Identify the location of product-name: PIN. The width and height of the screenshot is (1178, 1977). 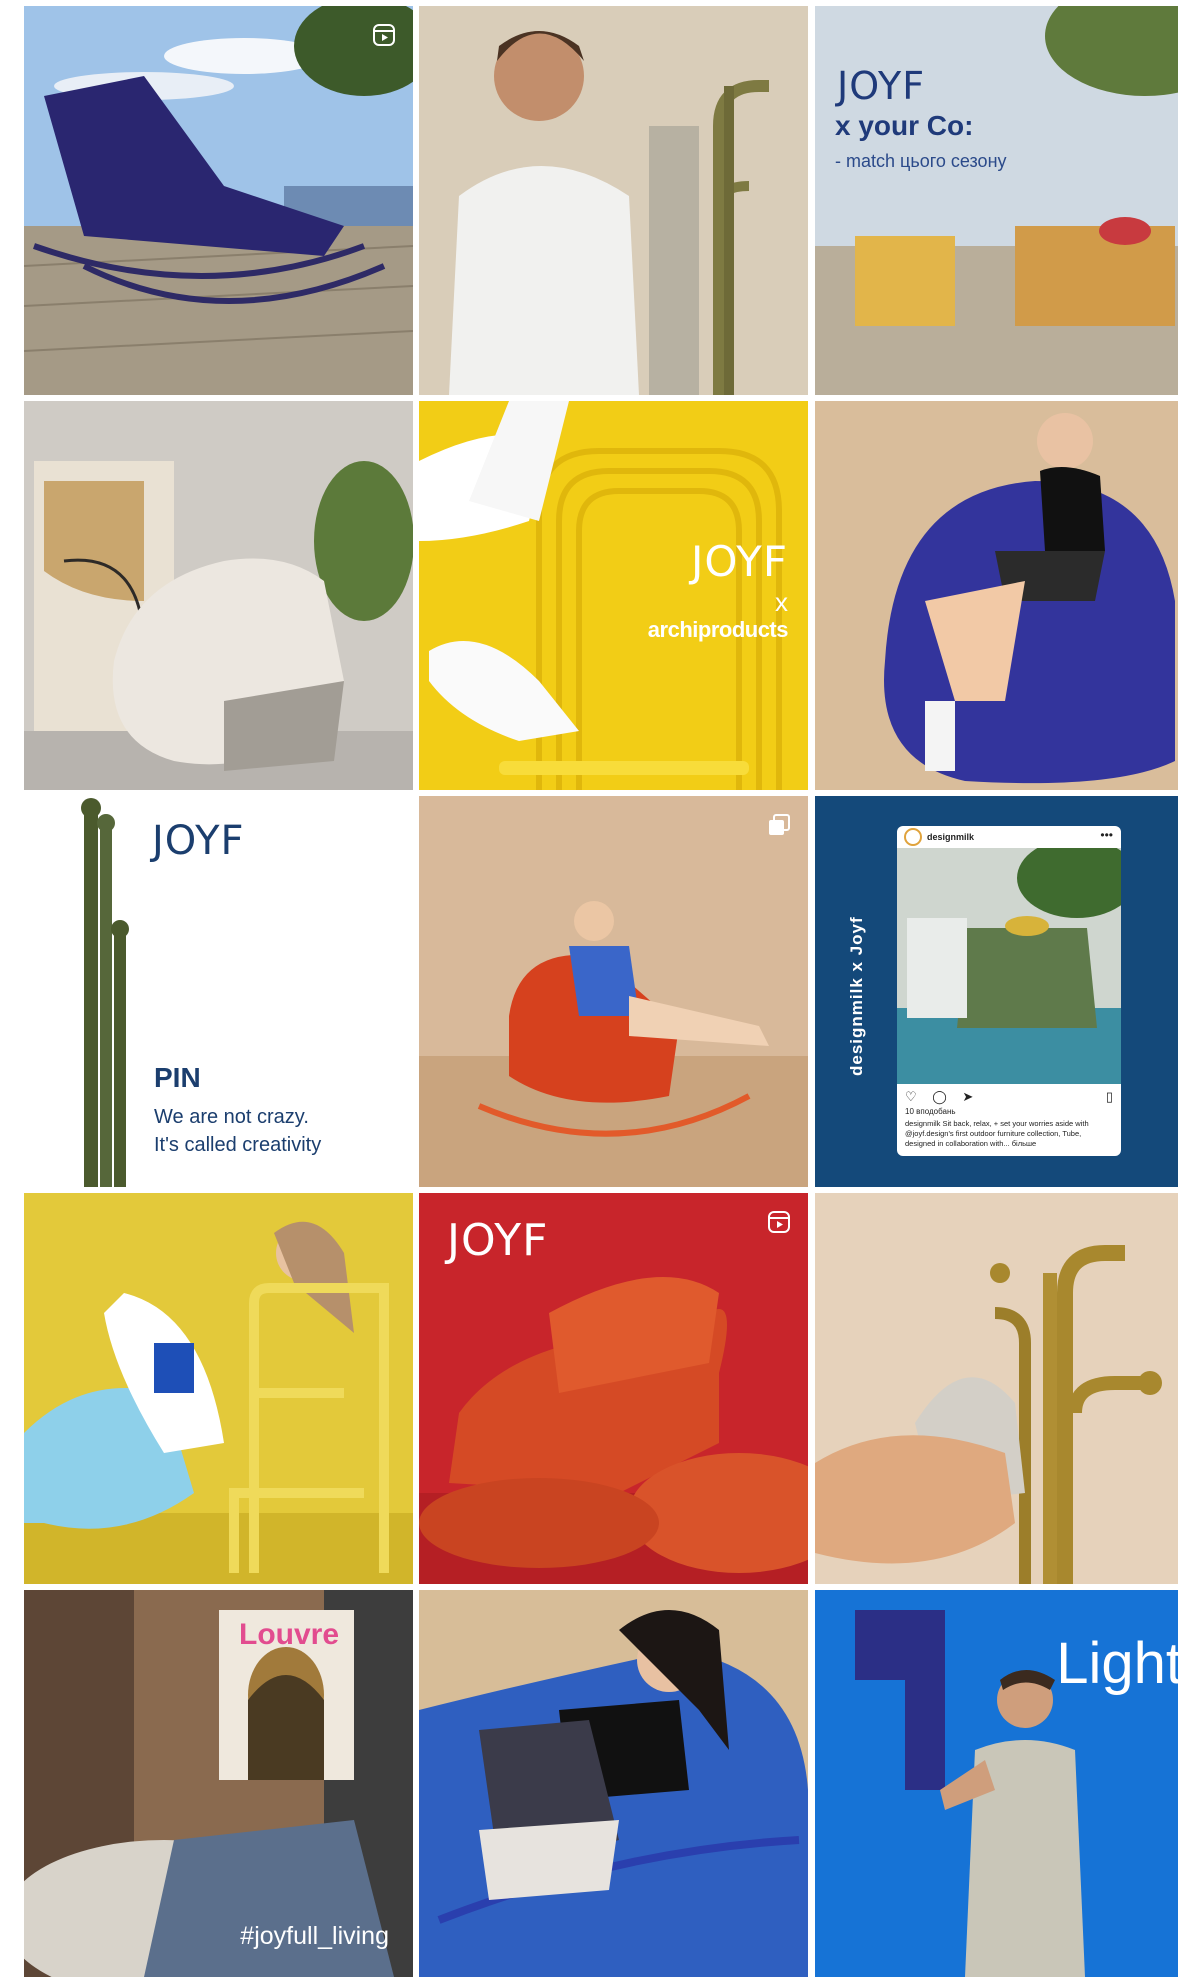
(177, 1077).